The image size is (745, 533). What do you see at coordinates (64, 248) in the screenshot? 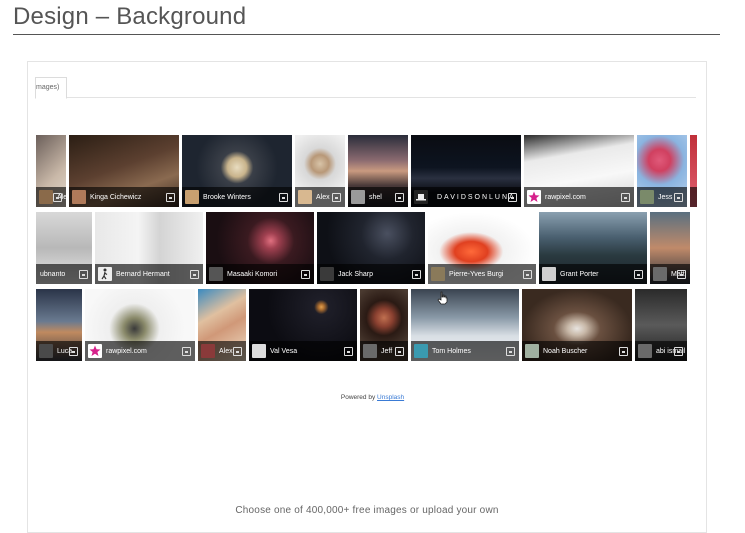
I see `photo-tile: ubnanto` at bounding box center [64, 248].